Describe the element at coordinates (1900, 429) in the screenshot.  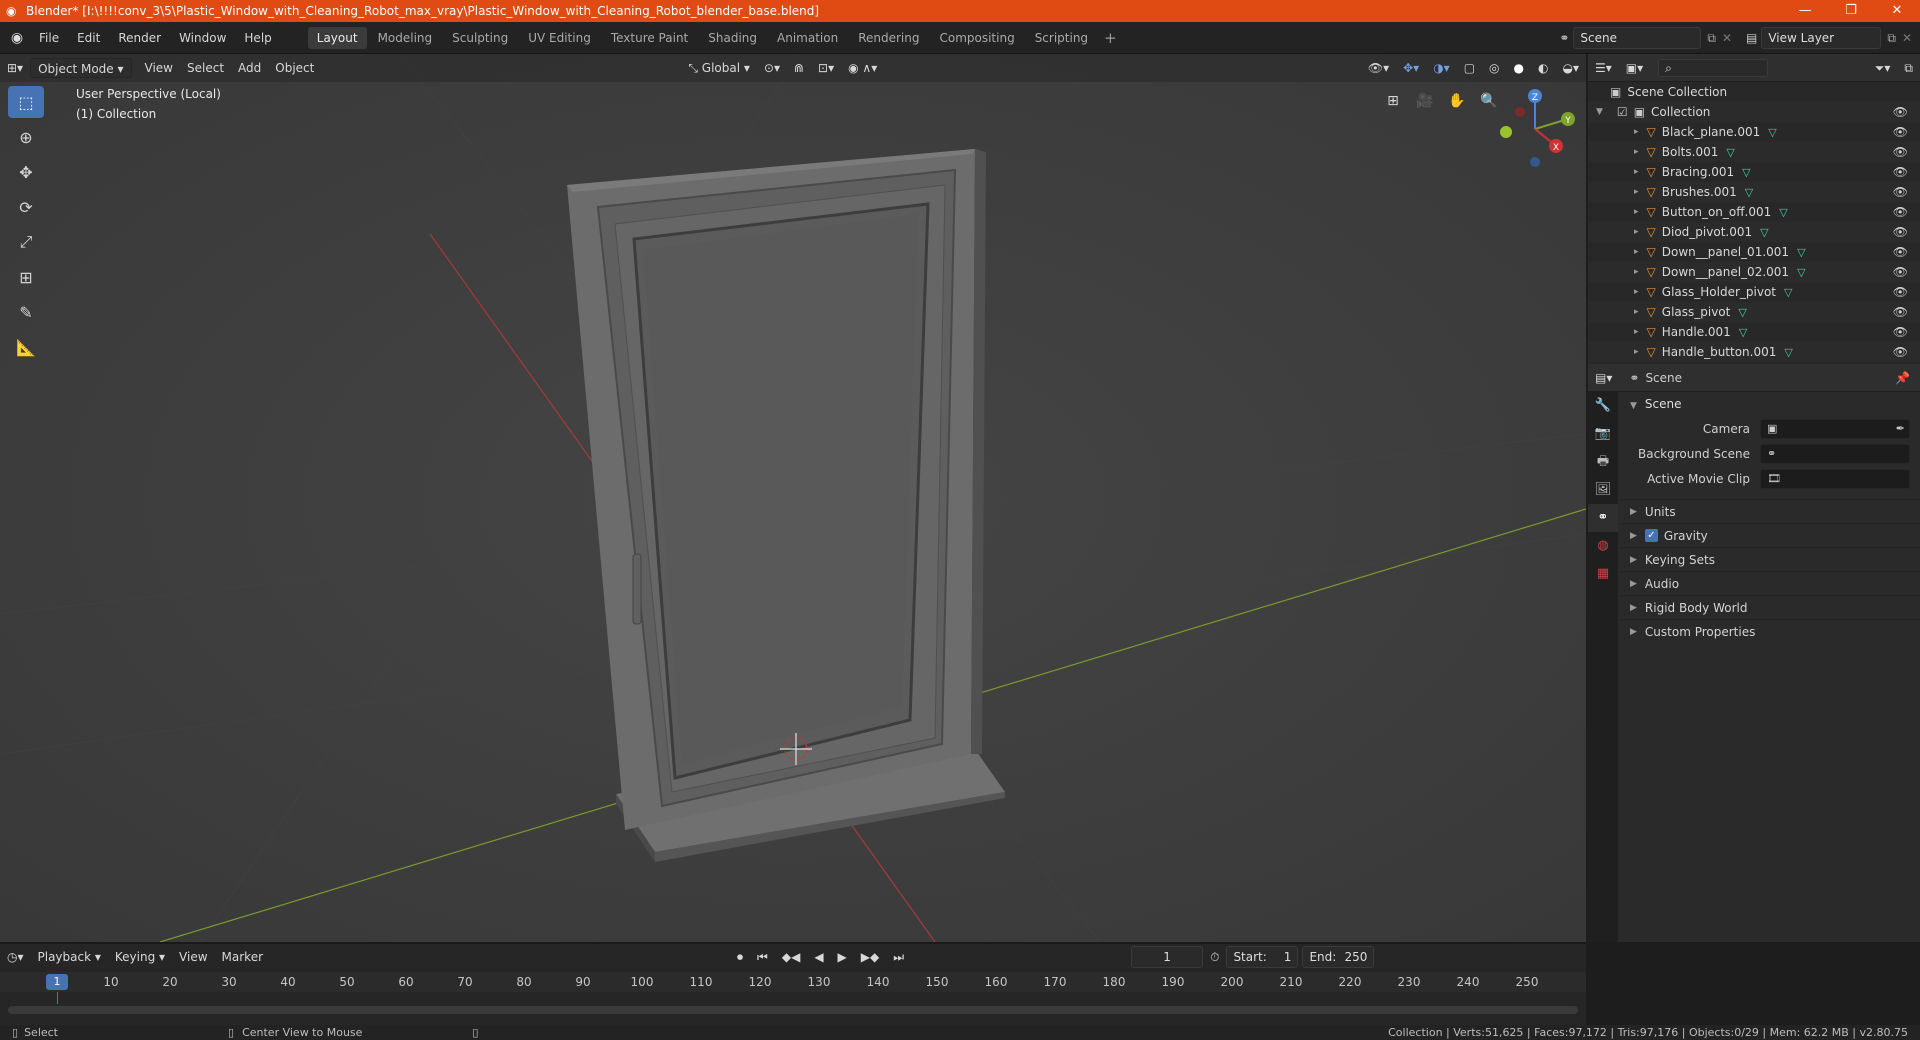
I see `eyedropper-icon: ✒` at that location.